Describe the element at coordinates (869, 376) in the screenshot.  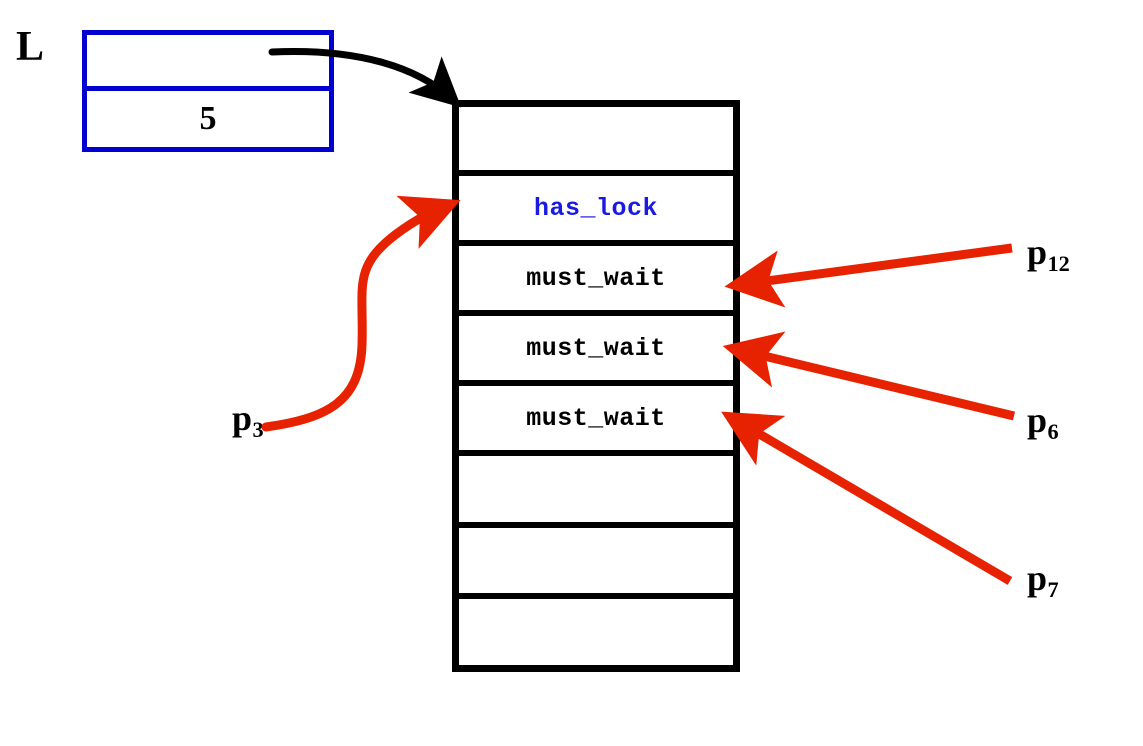
I see `p6-to-must-wait-arrow` at that location.